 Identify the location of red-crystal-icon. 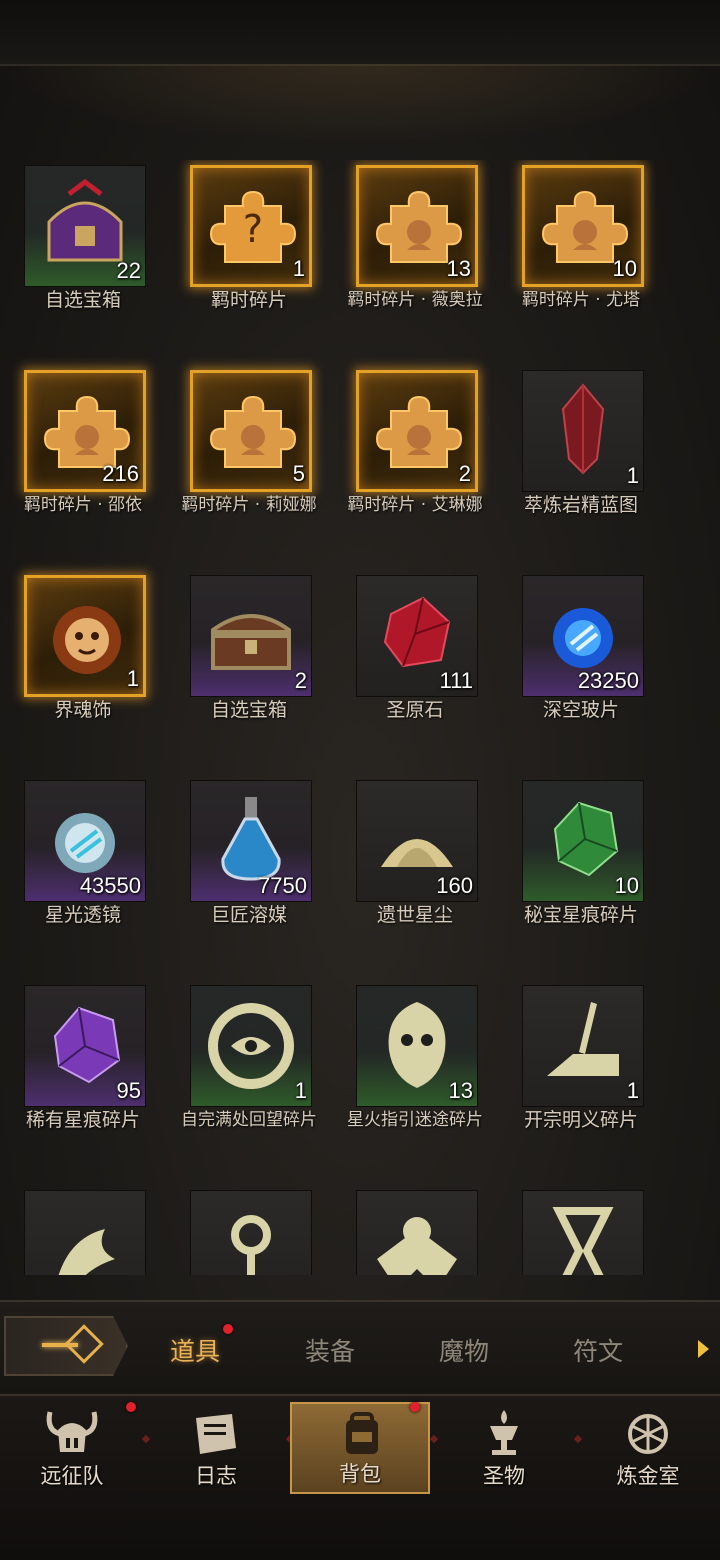
(583, 429).